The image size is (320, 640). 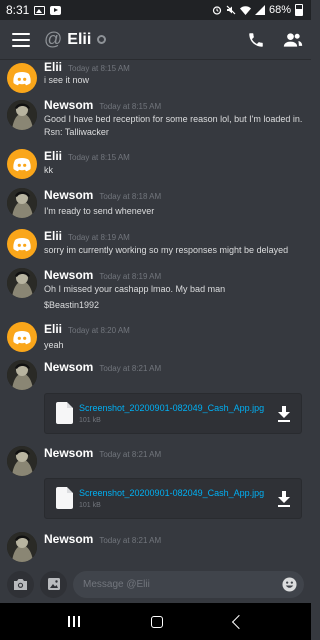 I want to click on status-bar: 8:31 68%, so click(x=155, y=10).